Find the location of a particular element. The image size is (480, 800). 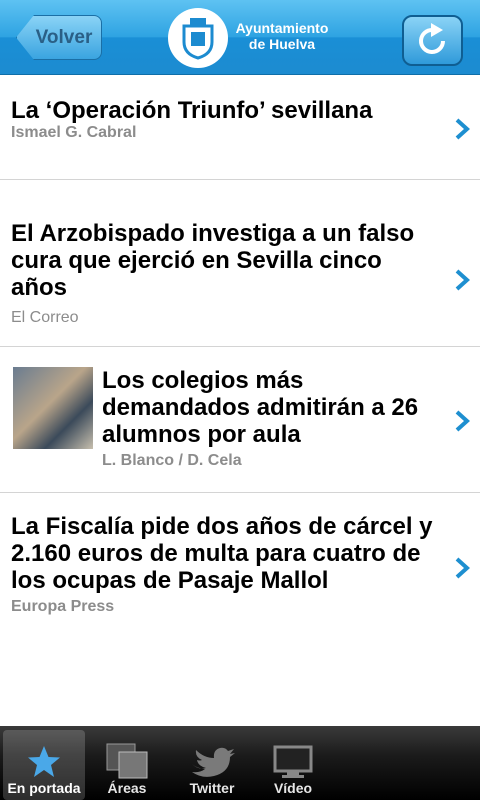

app-title: Ayuntamiento de Huelva is located at coordinates (282, 36).